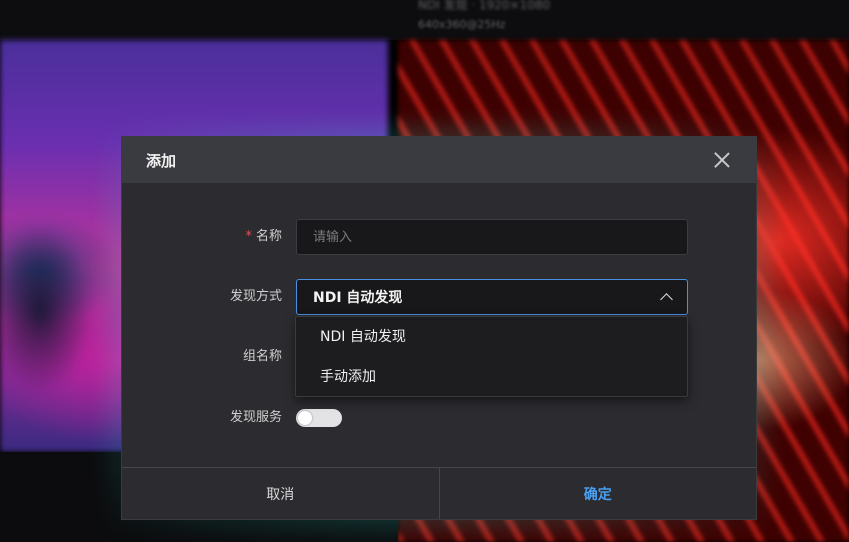 This screenshot has height=542, width=849. Describe the element at coordinates (305, 418) in the screenshot. I see `toggle-knob` at that location.